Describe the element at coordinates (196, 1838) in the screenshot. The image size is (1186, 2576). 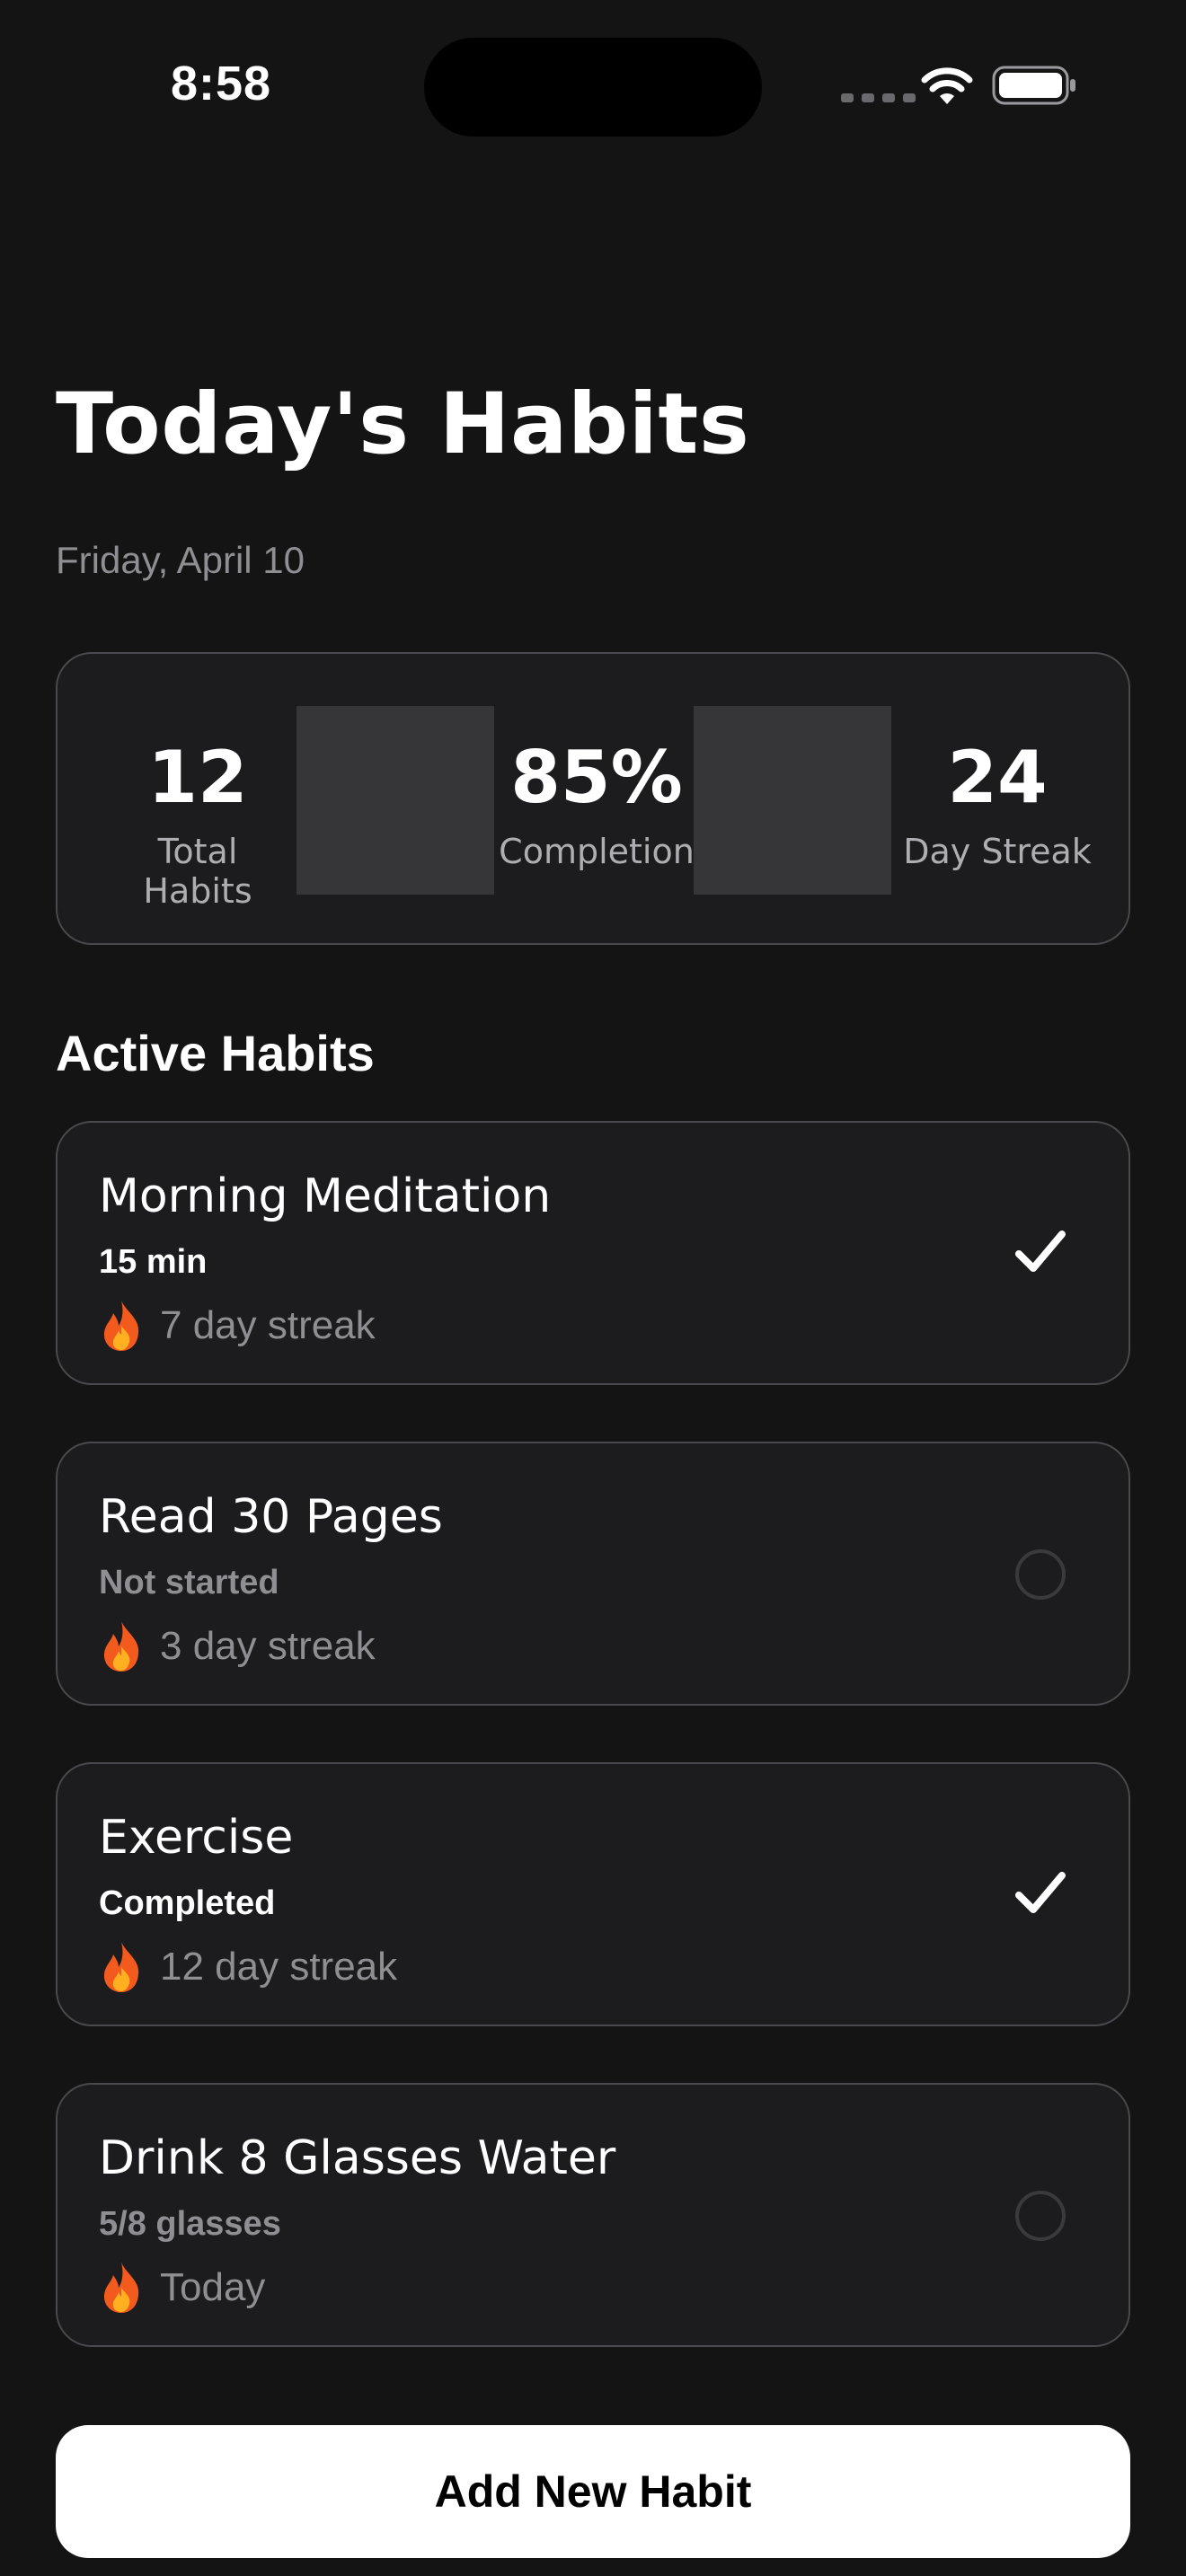
I see `habit-name: Exercise` at that location.